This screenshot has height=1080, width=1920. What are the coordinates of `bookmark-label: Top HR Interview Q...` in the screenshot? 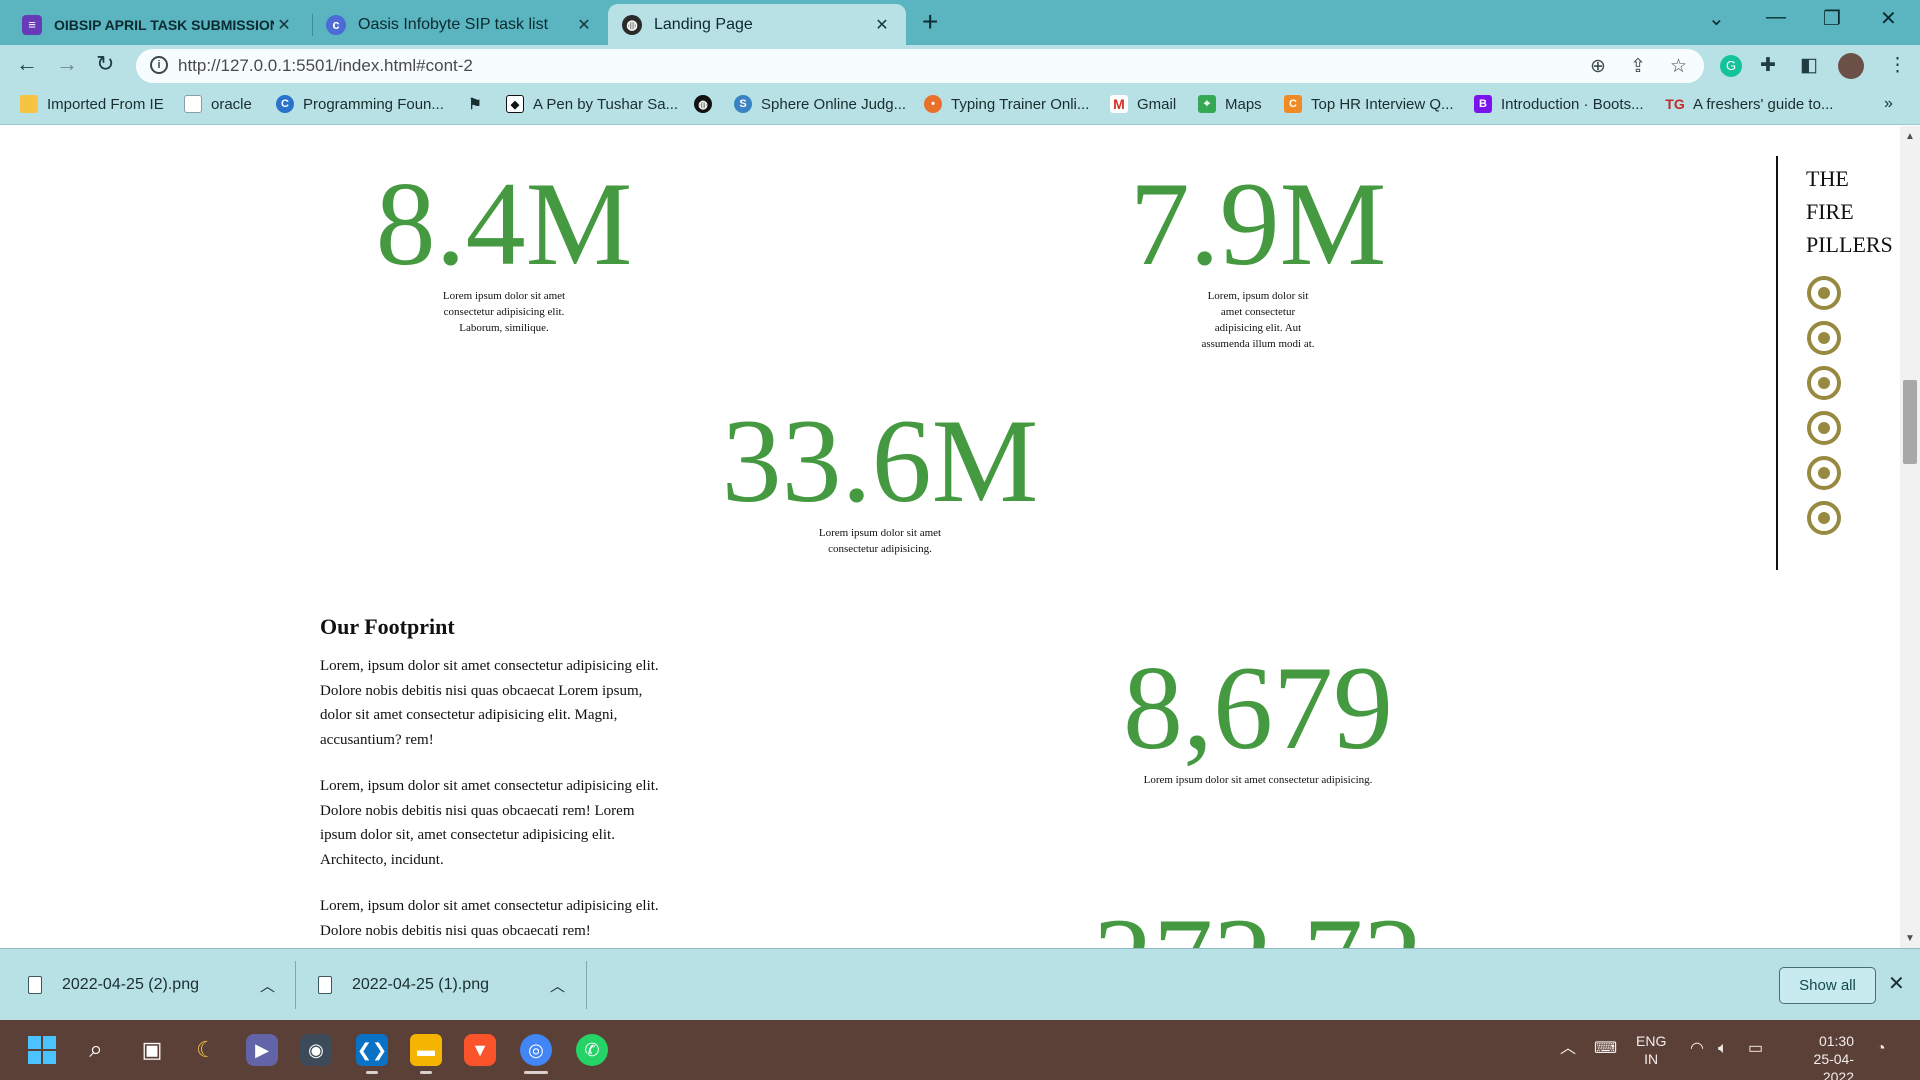 It's located at (1382, 104).